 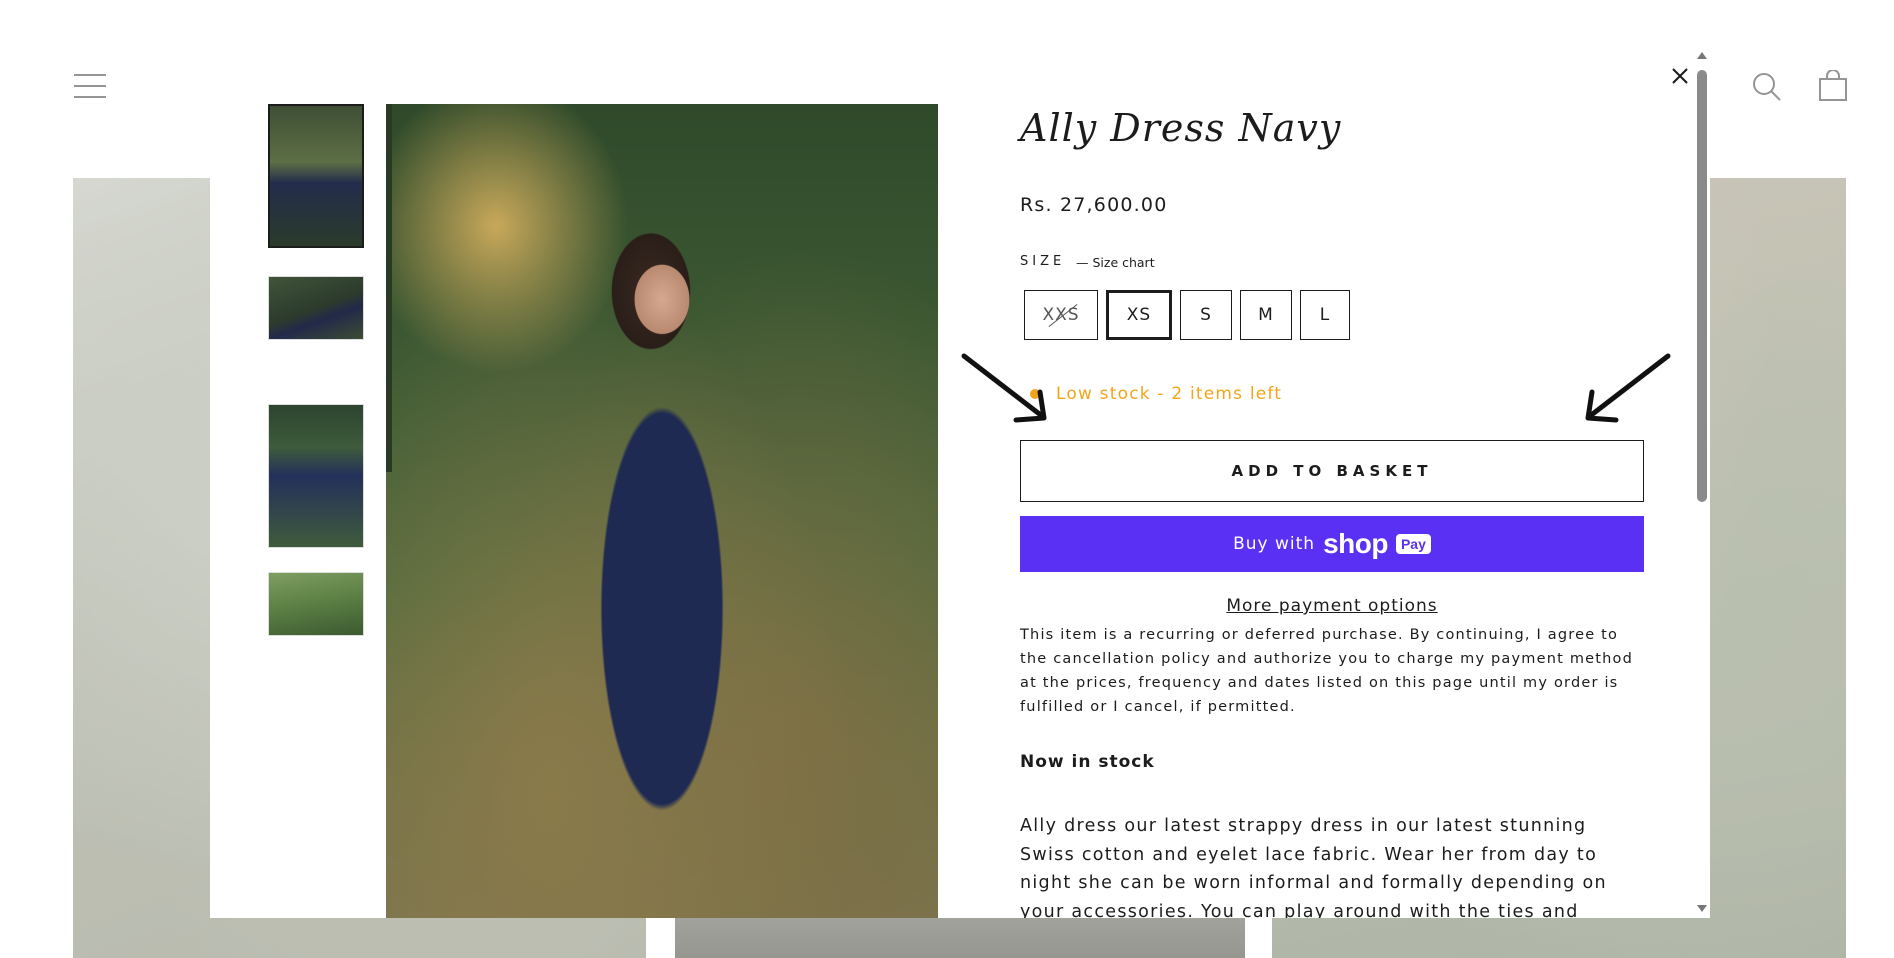 I want to click on scroll-thumb, so click(x=1702, y=286).